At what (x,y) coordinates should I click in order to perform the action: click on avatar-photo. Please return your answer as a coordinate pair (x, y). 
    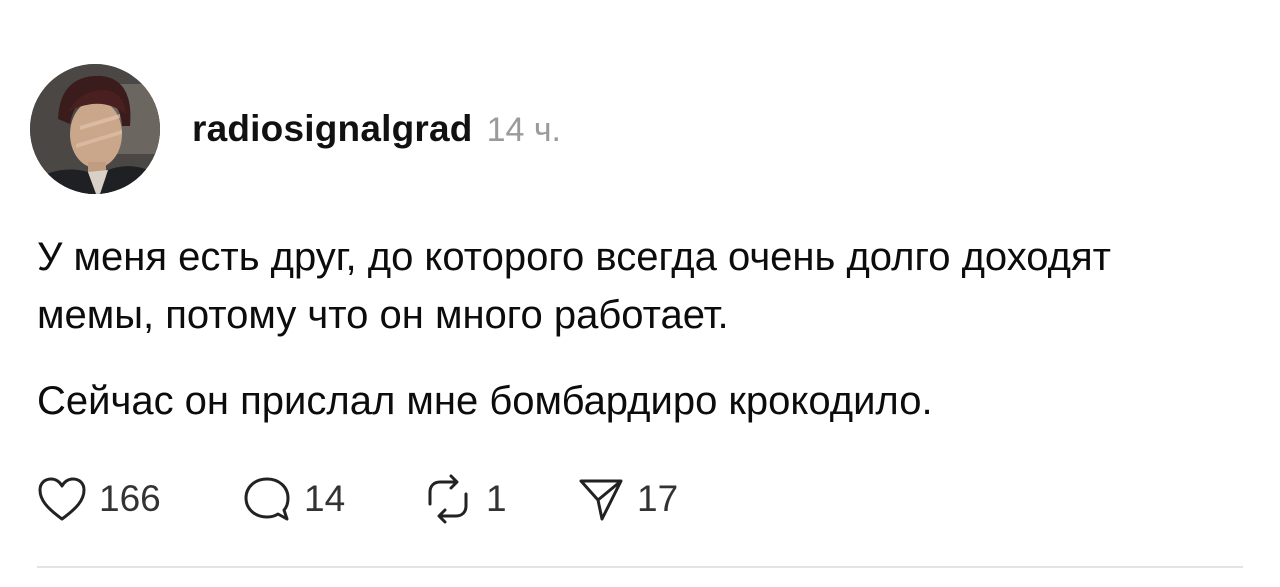
    Looking at the image, I should click on (95, 129).